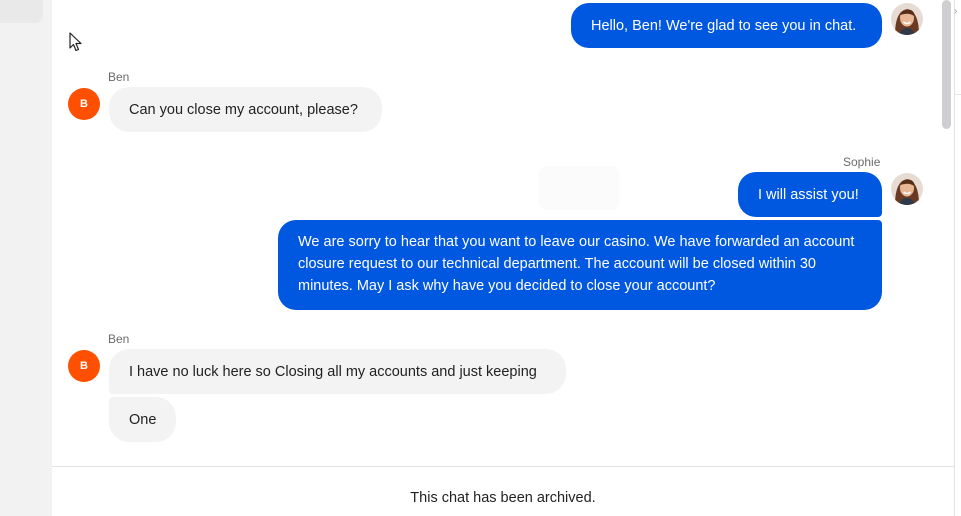  I want to click on scrollbar-thumb, so click(946, 64).